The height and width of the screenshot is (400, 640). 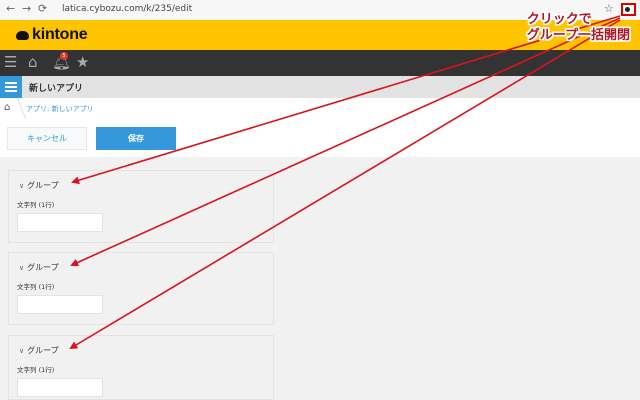 I want to click on reload-icon: ⟳, so click(x=42, y=8).